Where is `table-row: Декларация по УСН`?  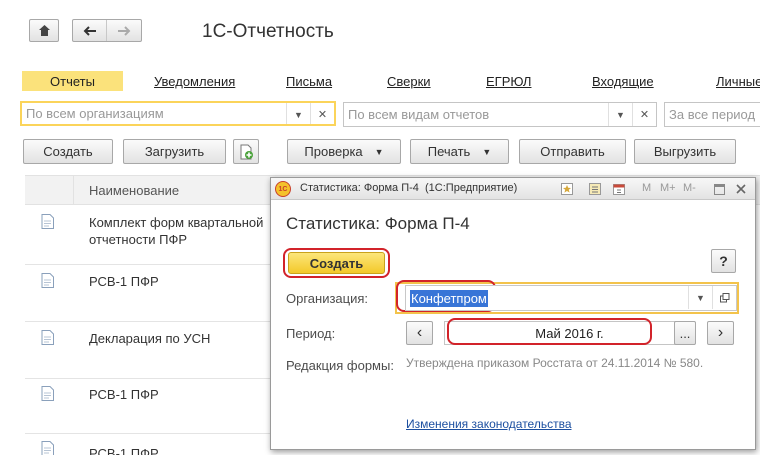
table-row: Декларация по УСН is located at coordinates (147, 350).